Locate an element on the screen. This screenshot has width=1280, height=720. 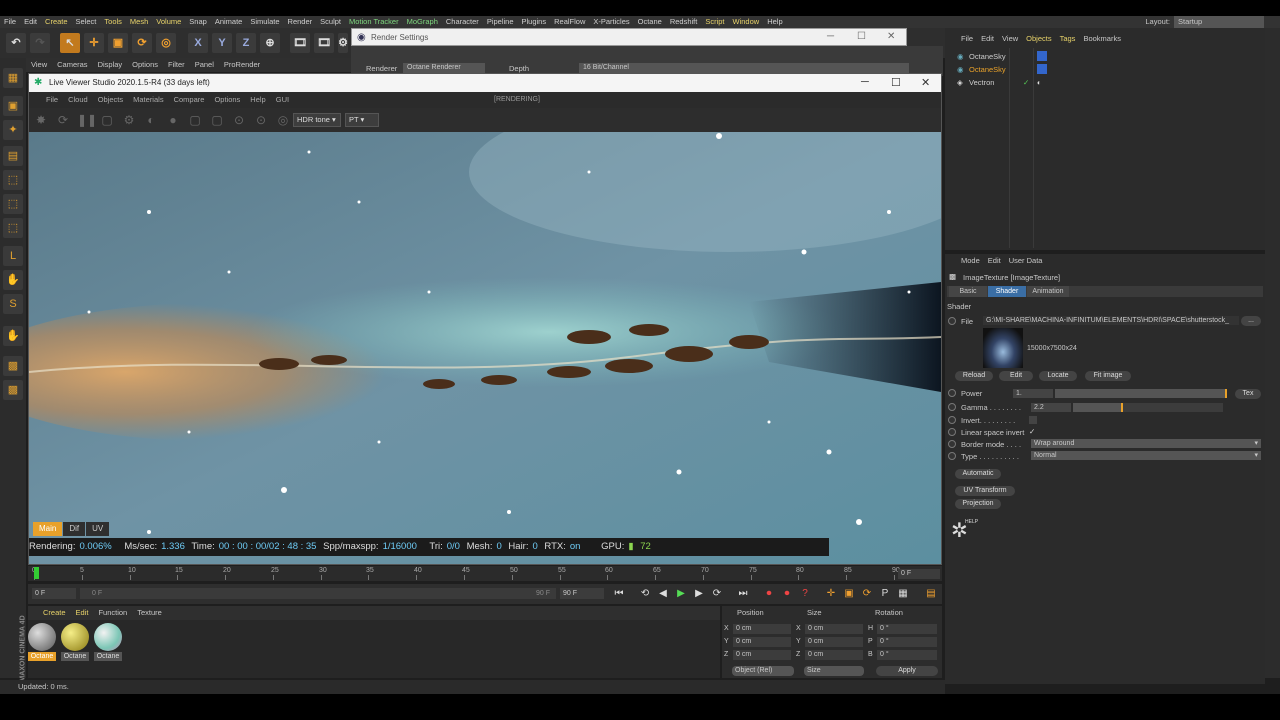
planar-workplane-icon: ▩ is located at coordinates (13, 390).